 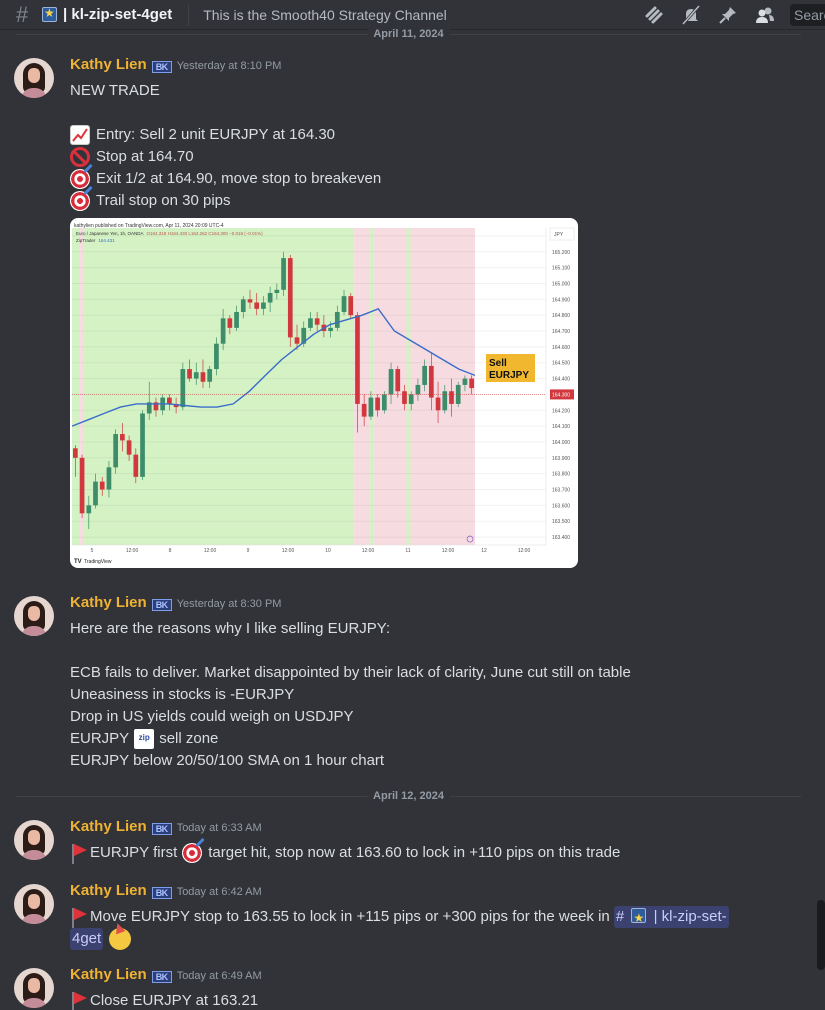 I want to click on message-text: EURJPY first, so click(x=134, y=852).